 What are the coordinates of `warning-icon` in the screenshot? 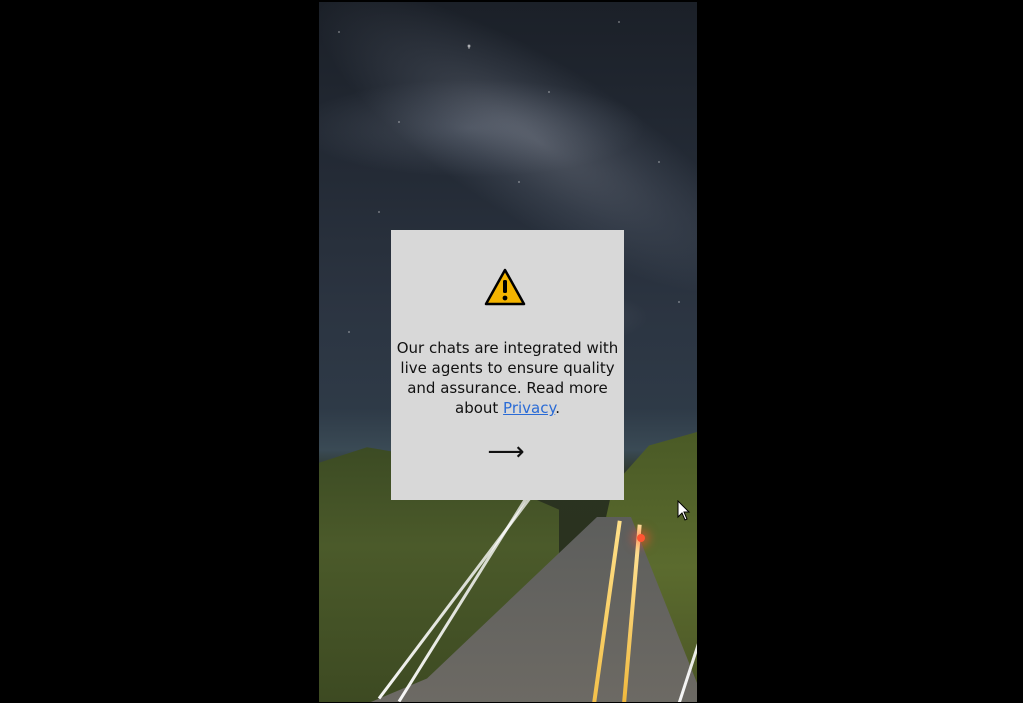 It's located at (505, 287).